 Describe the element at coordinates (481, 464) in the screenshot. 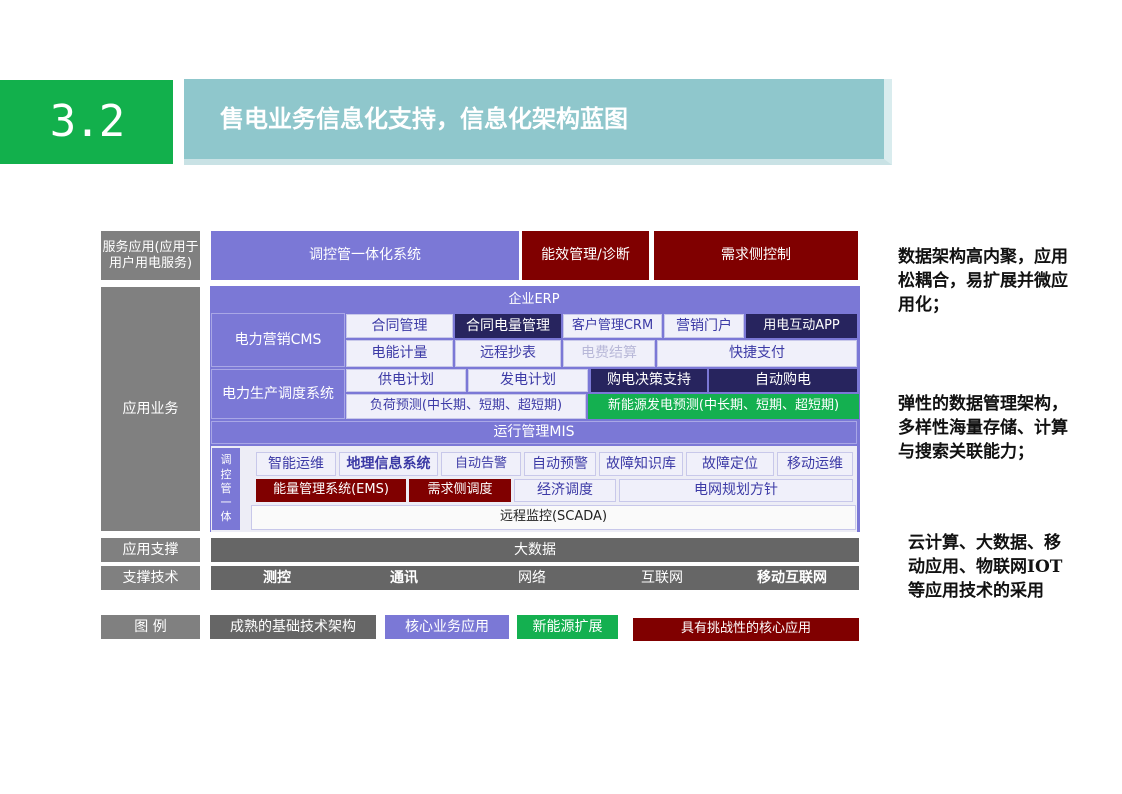

I see `auto-alarm: 自动告警` at that location.